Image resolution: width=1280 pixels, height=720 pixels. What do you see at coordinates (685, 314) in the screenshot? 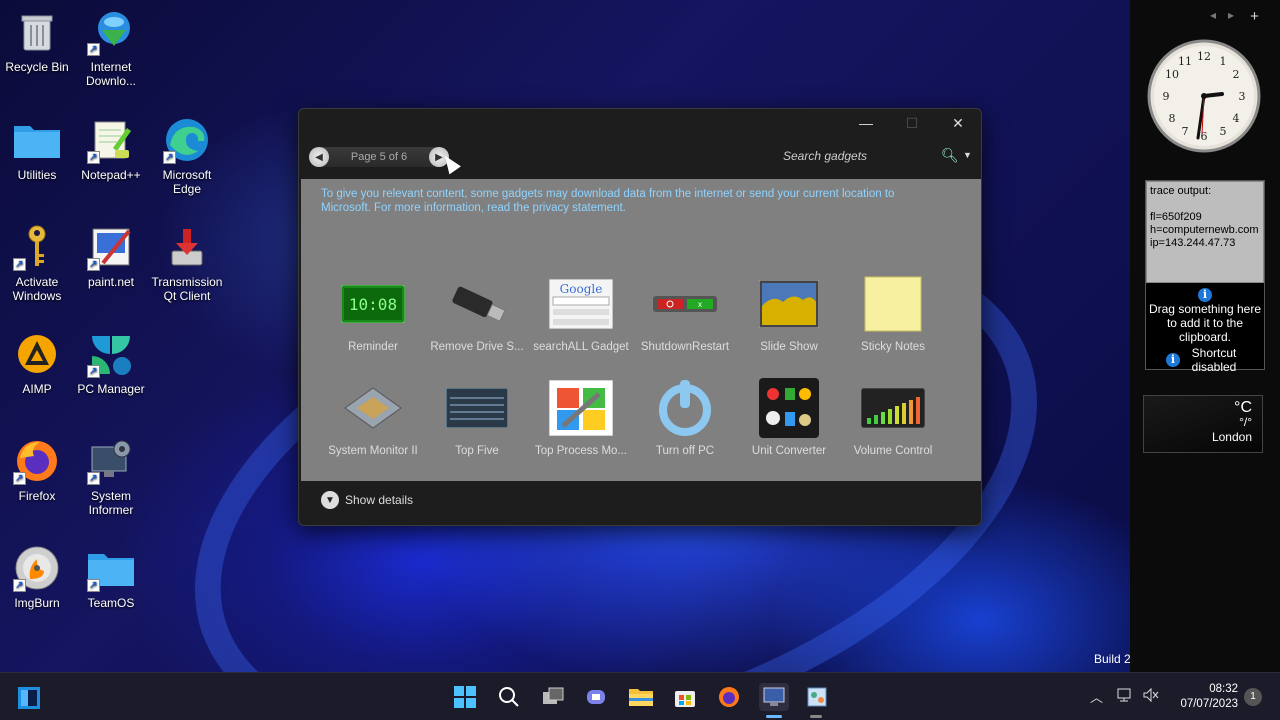
I see `gadget-tile-shutdown-restart: x ShutdownRestart` at bounding box center [685, 314].